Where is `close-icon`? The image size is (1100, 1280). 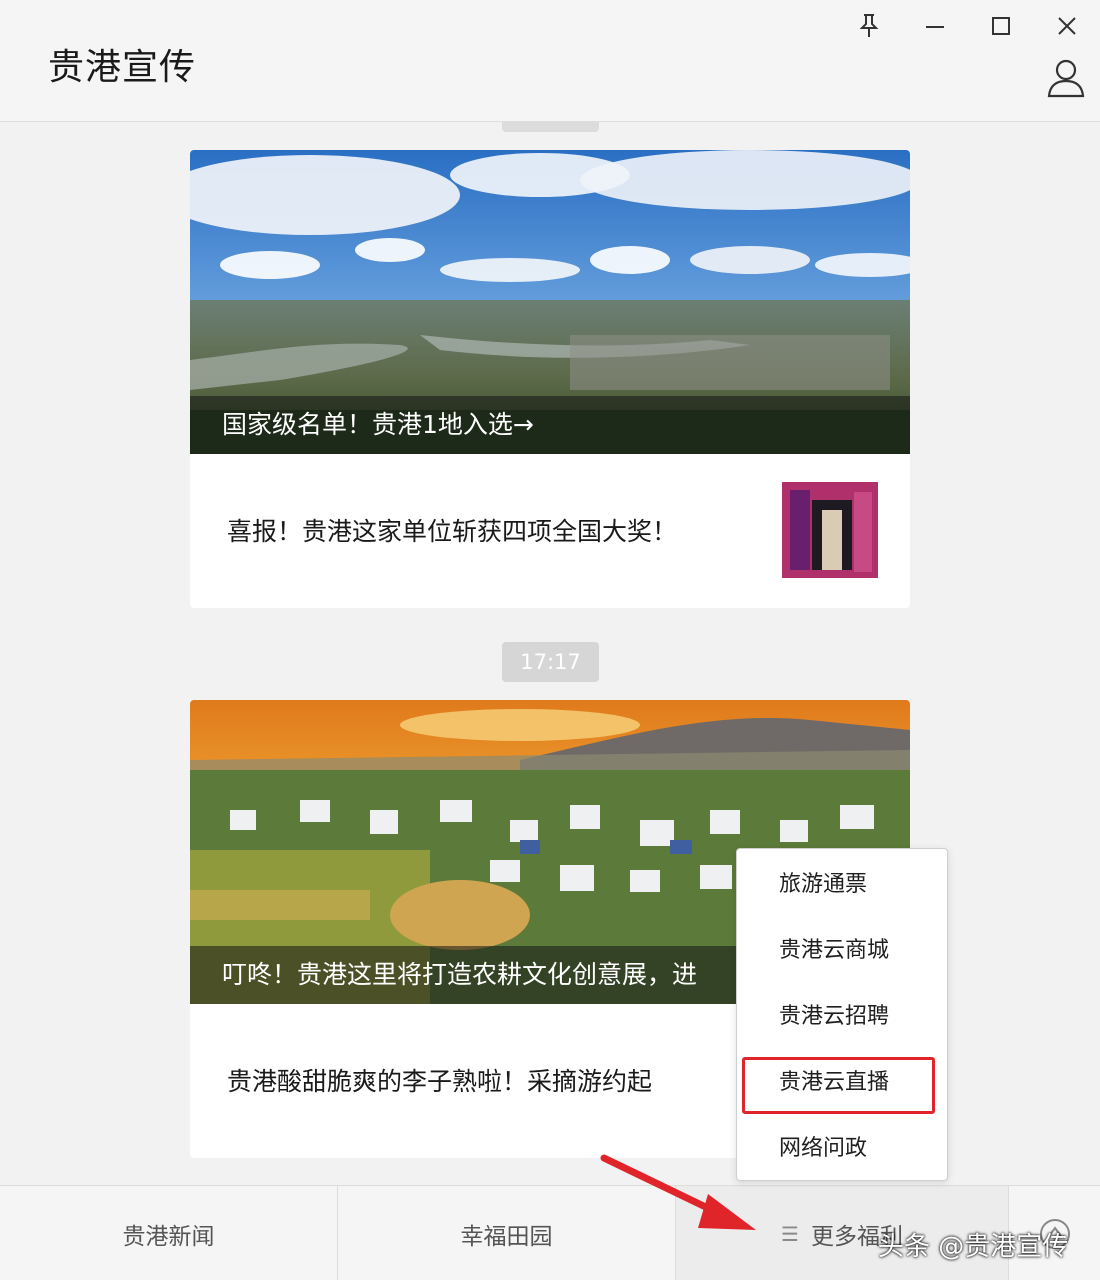 close-icon is located at coordinates (1067, 26).